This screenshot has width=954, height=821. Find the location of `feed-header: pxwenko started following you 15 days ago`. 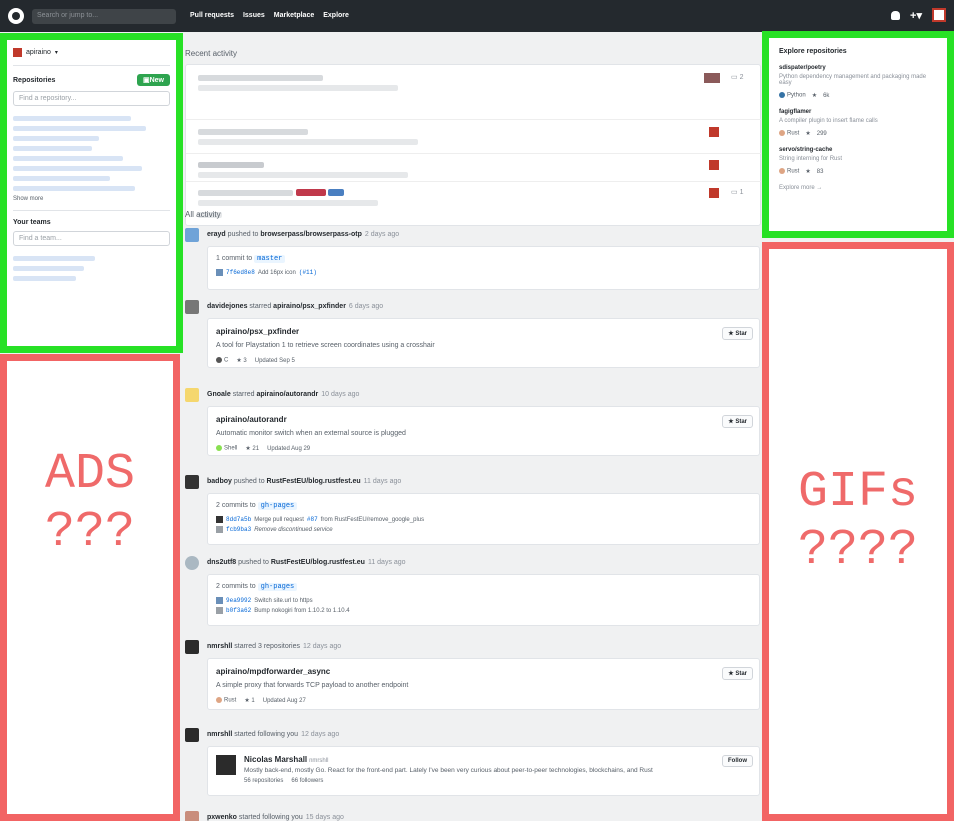

feed-header: pxwenko started following you 15 days ago is located at coordinates (275, 817).